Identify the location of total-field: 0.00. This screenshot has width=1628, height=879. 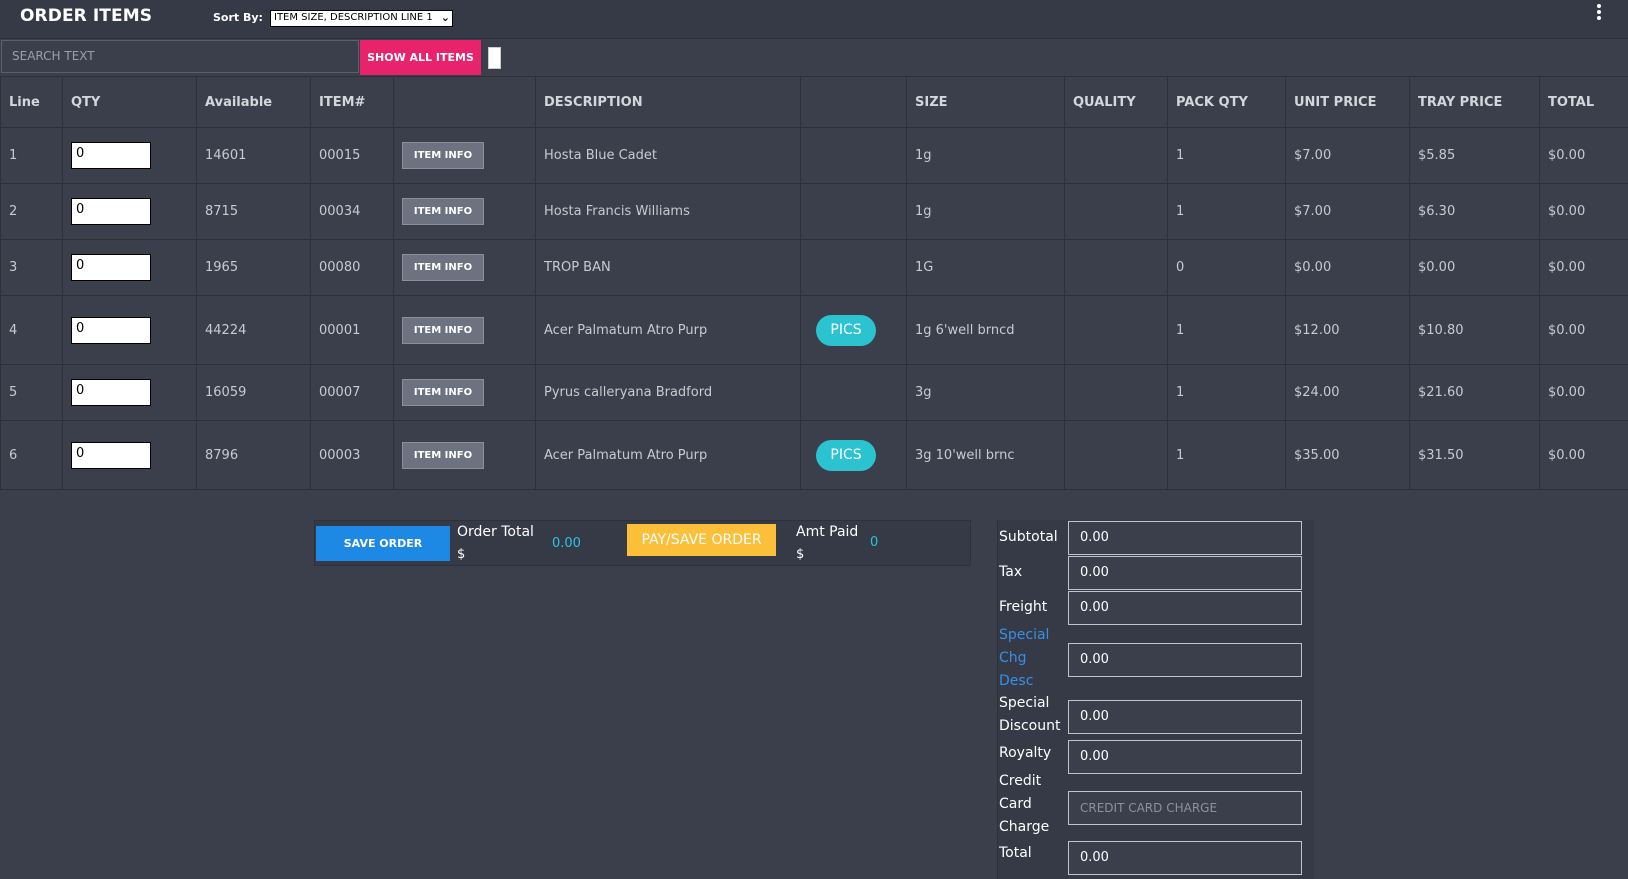
(1185, 858).